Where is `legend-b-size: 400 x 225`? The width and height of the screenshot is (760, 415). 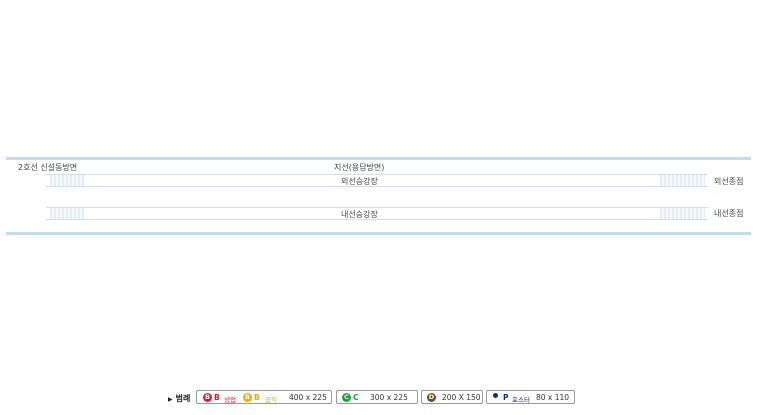 legend-b-size: 400 x 225 is located at coordinates (308, 397).